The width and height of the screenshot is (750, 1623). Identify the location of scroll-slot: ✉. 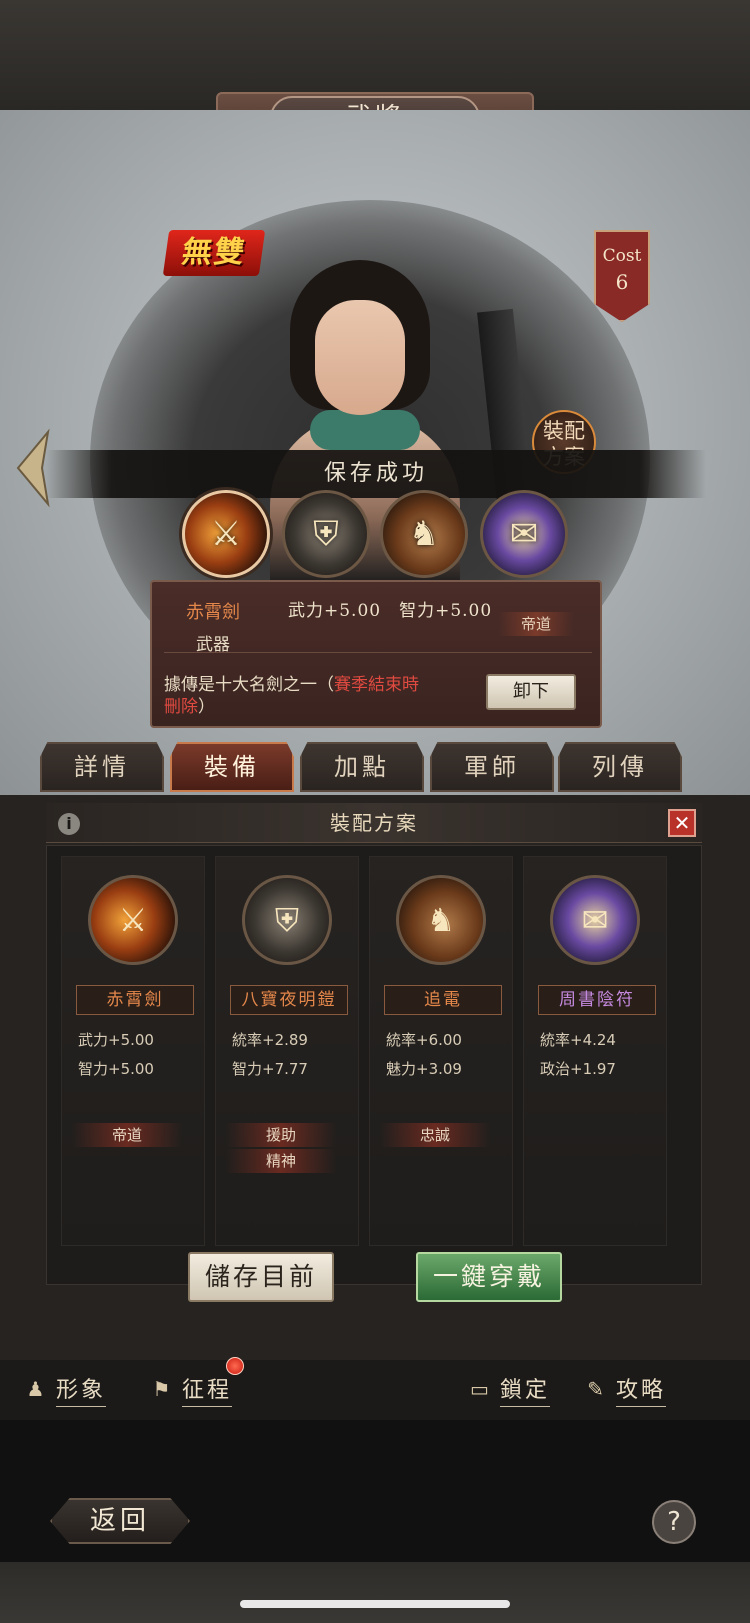
(524, 534).